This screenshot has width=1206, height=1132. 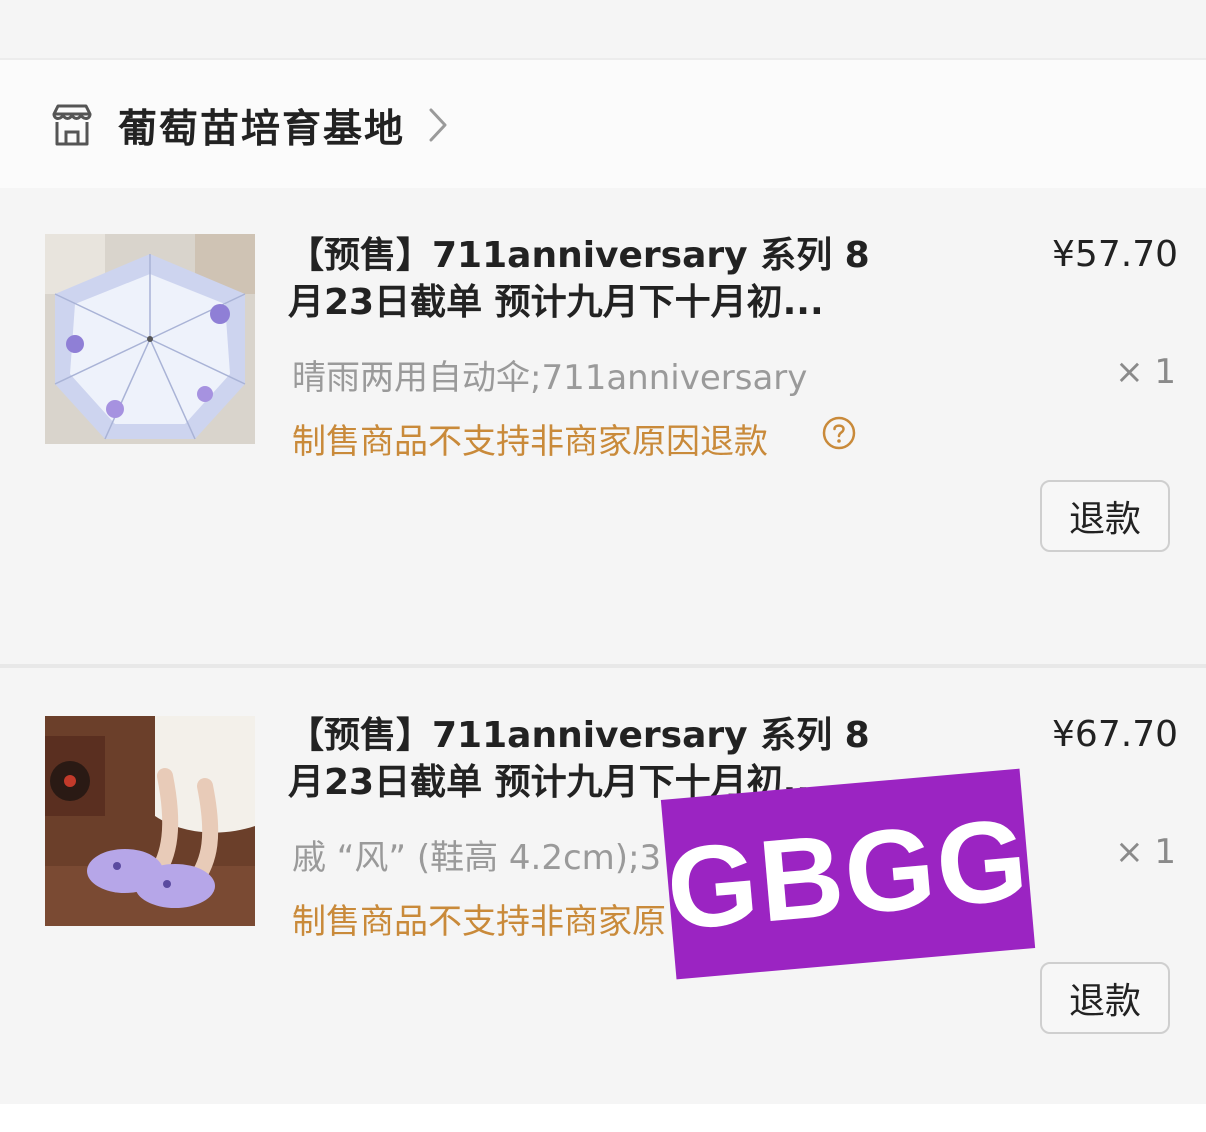 What do you see at coordinates (839, 433) in the screenshot?
I see `question-circle-icon` at bounding box center [839, 433].